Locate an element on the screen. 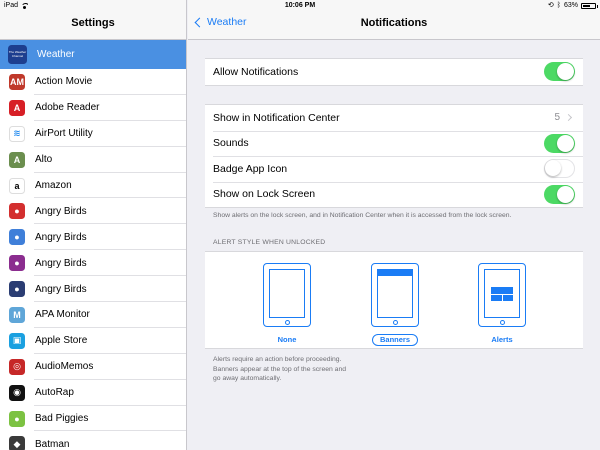 The image size is (600, 450). sidebar-item-autorap: ◉ AutoRap is located at coordinates (93, 393).